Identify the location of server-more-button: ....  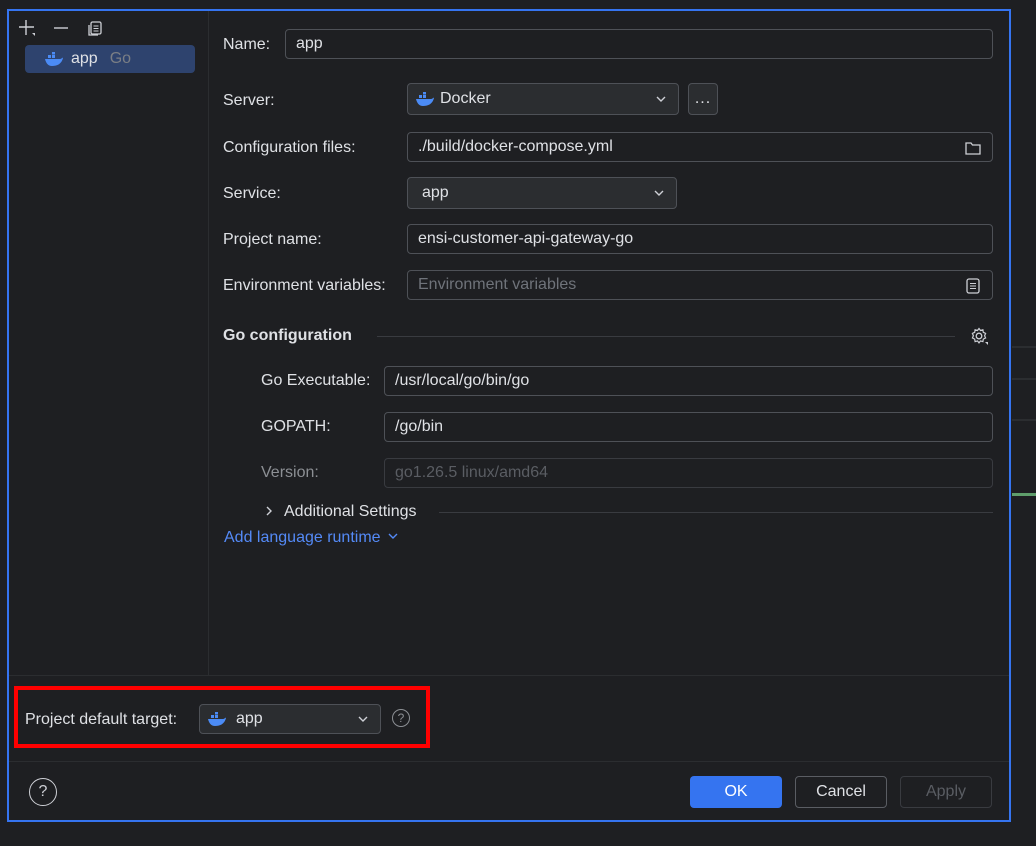
(703, 99).